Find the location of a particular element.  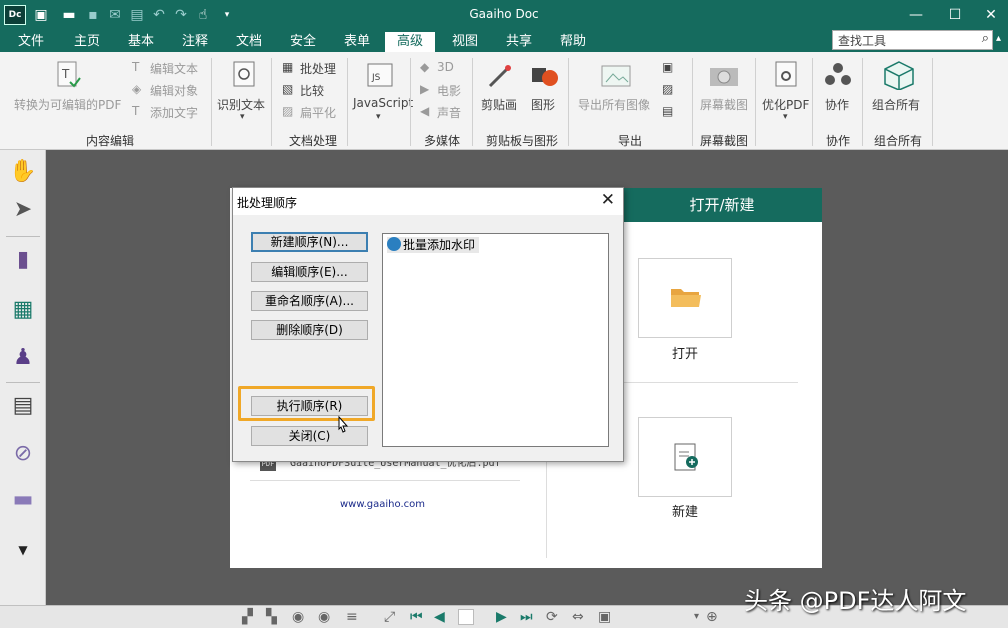

hand-tool-icon: ✋ is located at coordinates (23, 172).